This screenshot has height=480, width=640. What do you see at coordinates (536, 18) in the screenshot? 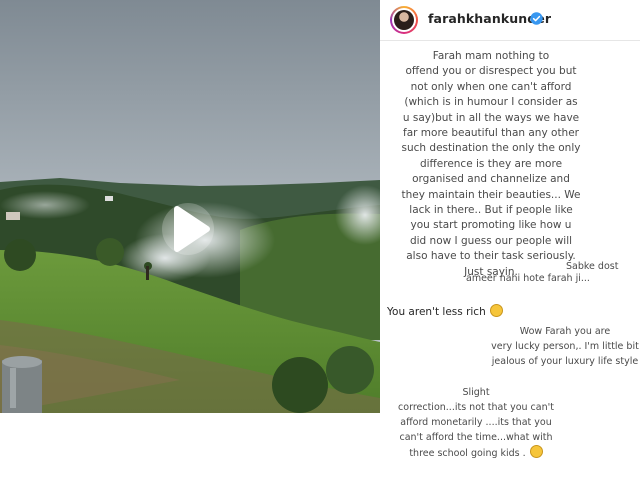
I see `verified-badge-icon` at bounding box center [536, 18].